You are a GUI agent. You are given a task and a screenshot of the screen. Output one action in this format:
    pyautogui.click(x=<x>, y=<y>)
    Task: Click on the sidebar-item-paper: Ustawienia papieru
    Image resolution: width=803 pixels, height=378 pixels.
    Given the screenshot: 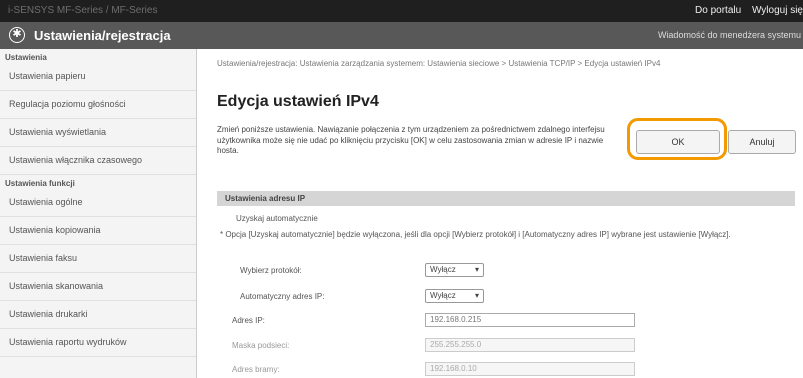 What is the action you would take?
    pyautogui.click(x=98, y=77)
    